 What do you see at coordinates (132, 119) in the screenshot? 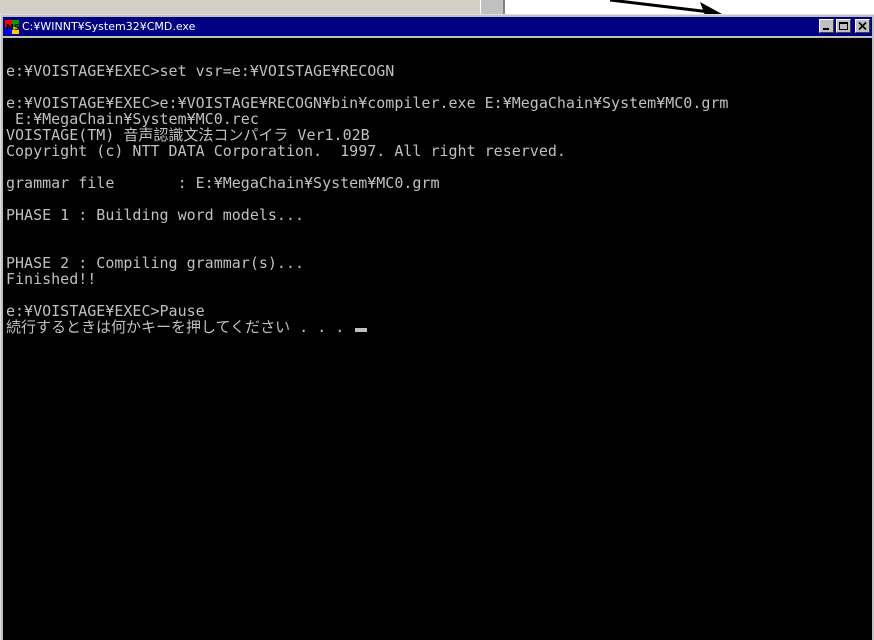
I see `console-line: E:¥MegaChain¥System¥MC0.rec` at bounding box center [132, 119].